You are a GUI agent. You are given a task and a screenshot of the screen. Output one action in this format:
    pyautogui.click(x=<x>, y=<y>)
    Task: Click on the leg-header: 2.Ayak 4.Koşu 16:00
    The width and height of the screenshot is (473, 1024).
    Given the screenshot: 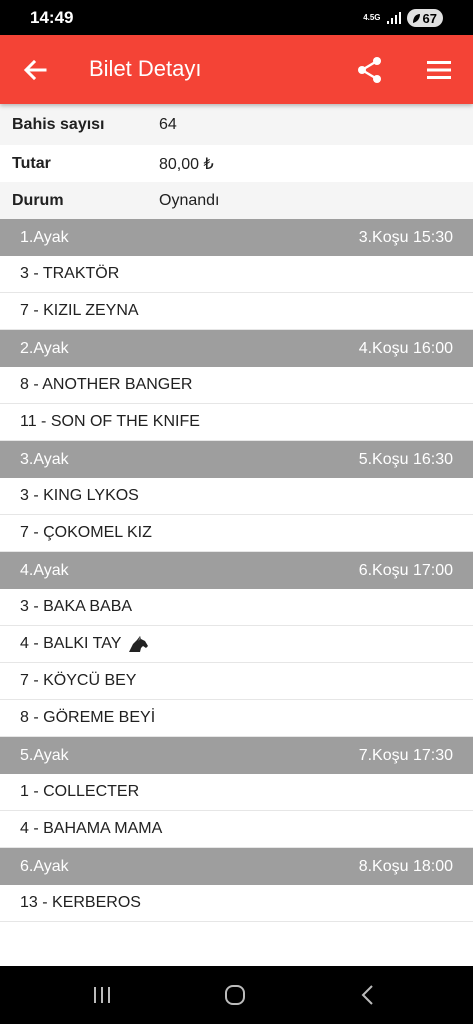 What is the action you would take?
    pyautogui.click(x=236, y=348)
    